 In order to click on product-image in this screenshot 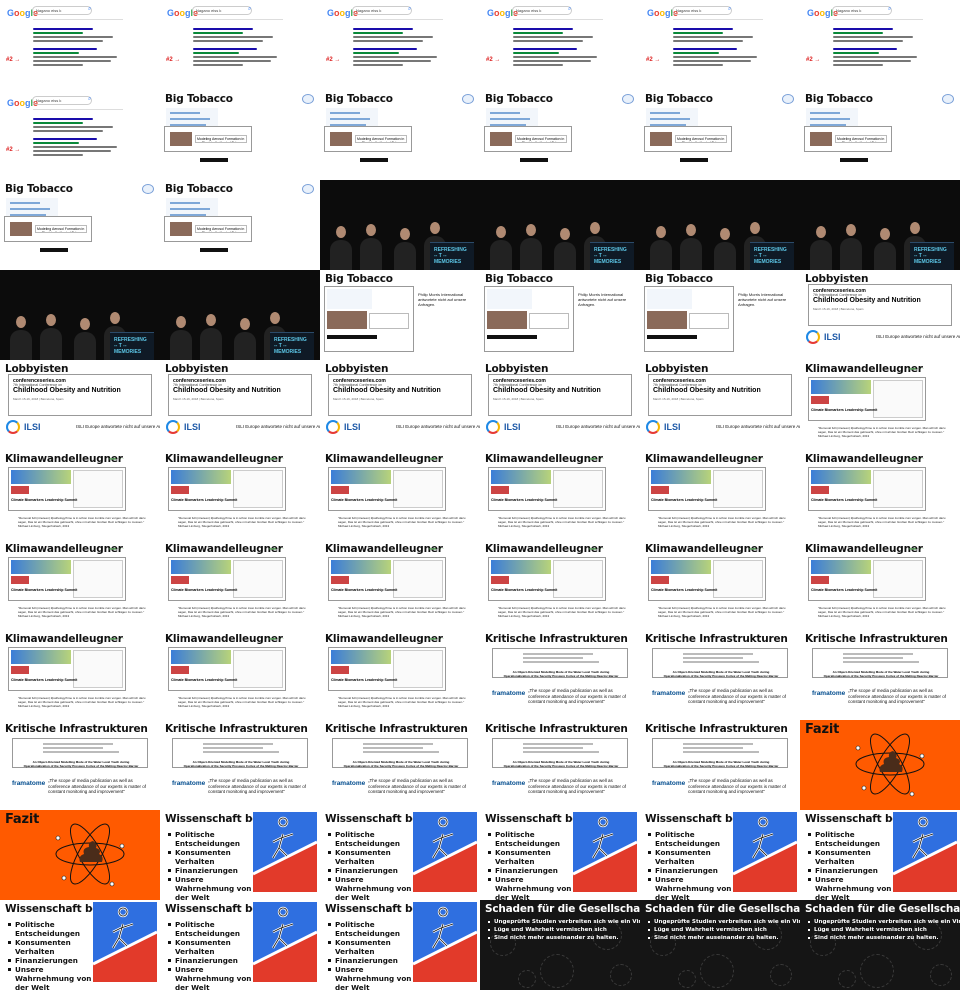, I will do `click(181, 139)`.